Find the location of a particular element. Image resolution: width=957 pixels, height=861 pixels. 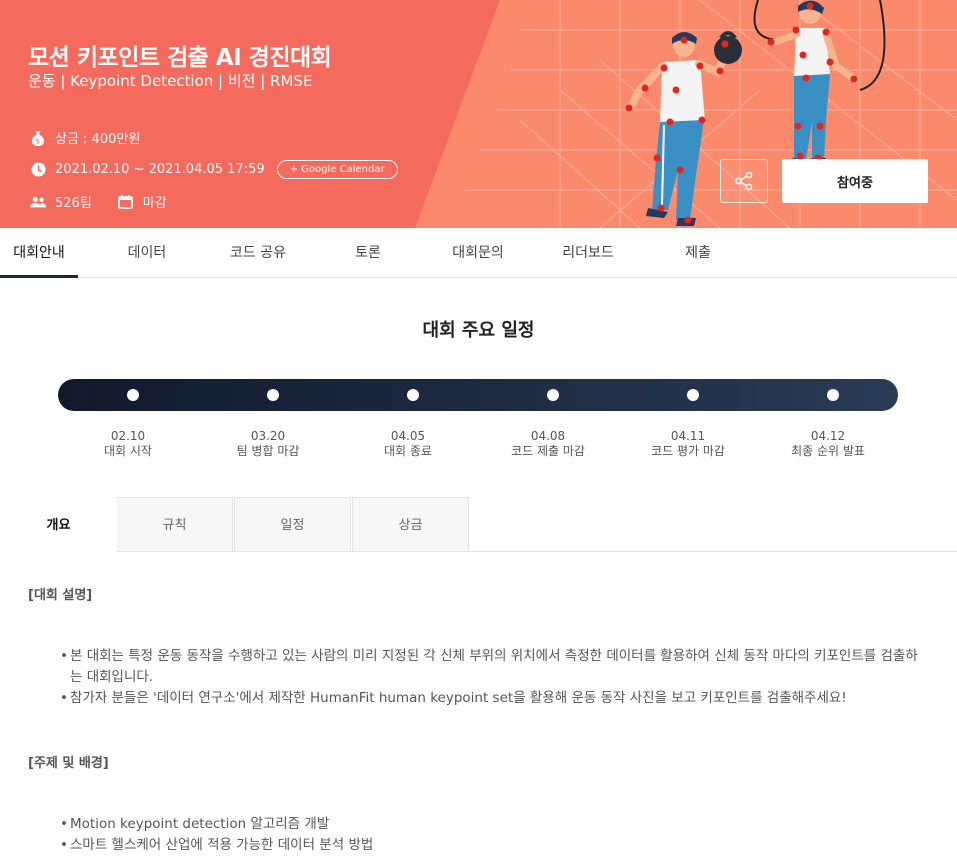

competition-tags: 운동 | Keypoint Detection | 비전 | RMSE is located at coordinates (170, 81).